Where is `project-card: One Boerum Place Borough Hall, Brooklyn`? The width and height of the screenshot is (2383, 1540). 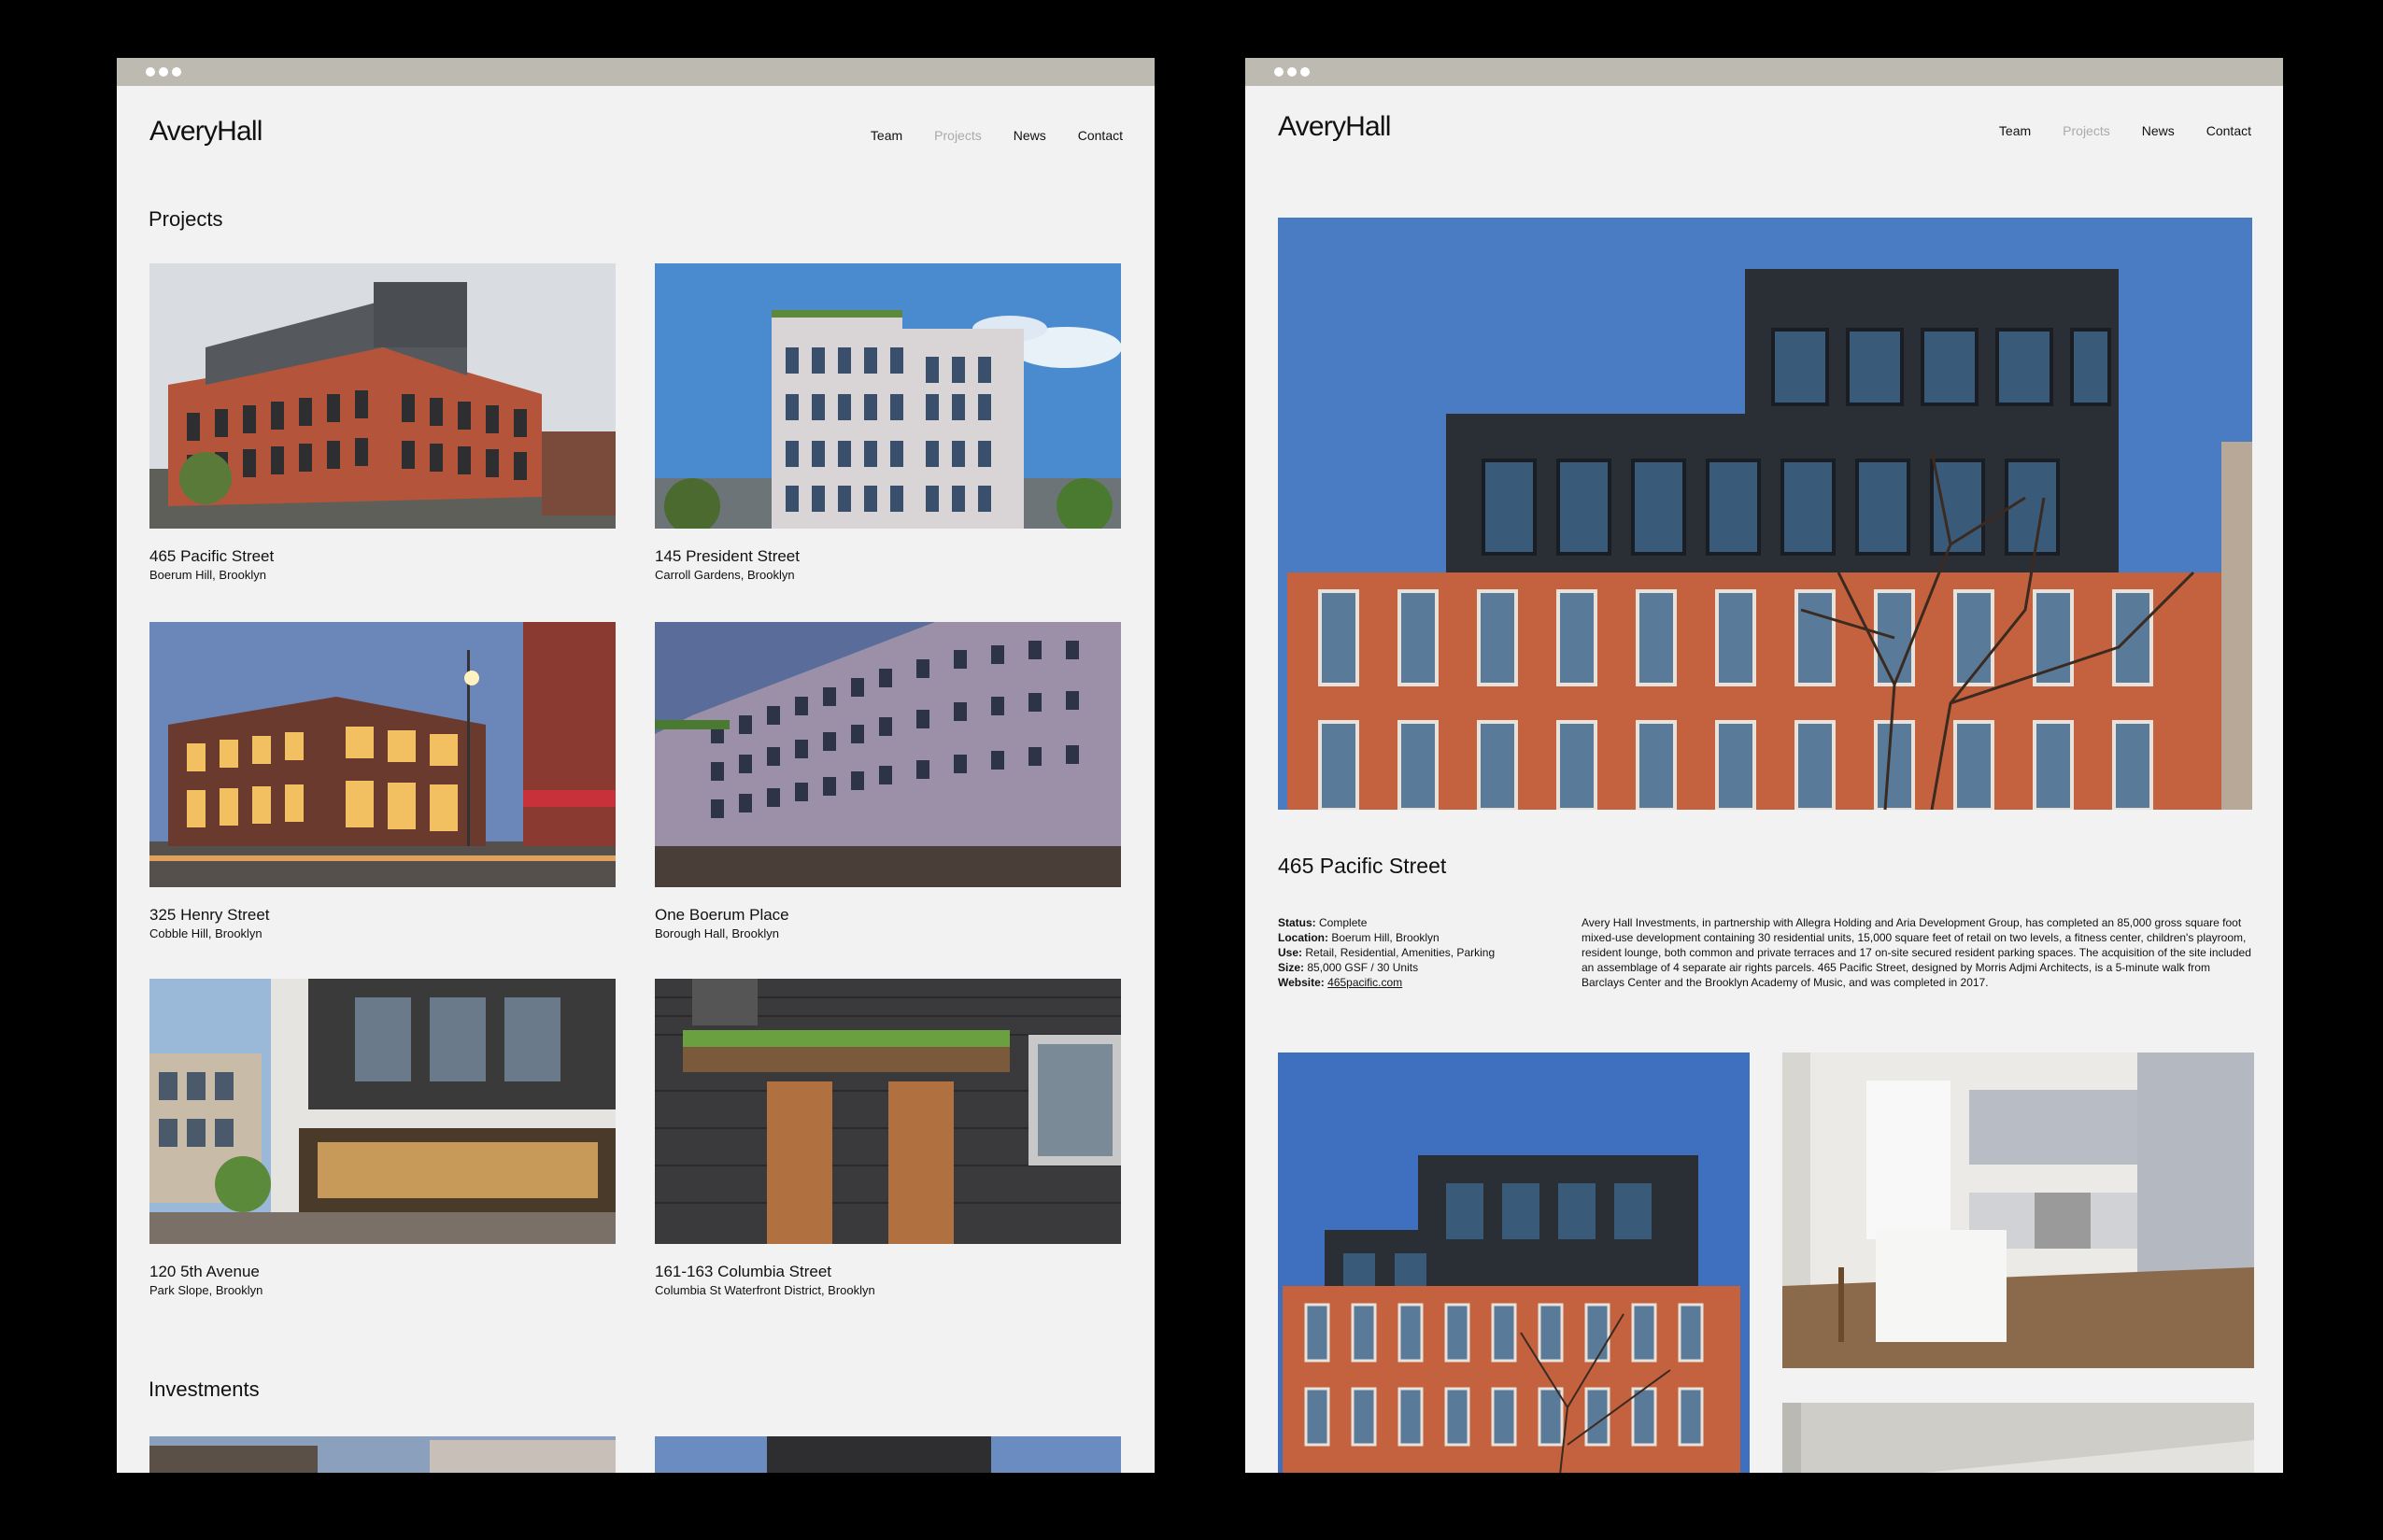
project-card: One Boerum Place Borough Hall, Brooklyn is located at coordinates (888, 781).